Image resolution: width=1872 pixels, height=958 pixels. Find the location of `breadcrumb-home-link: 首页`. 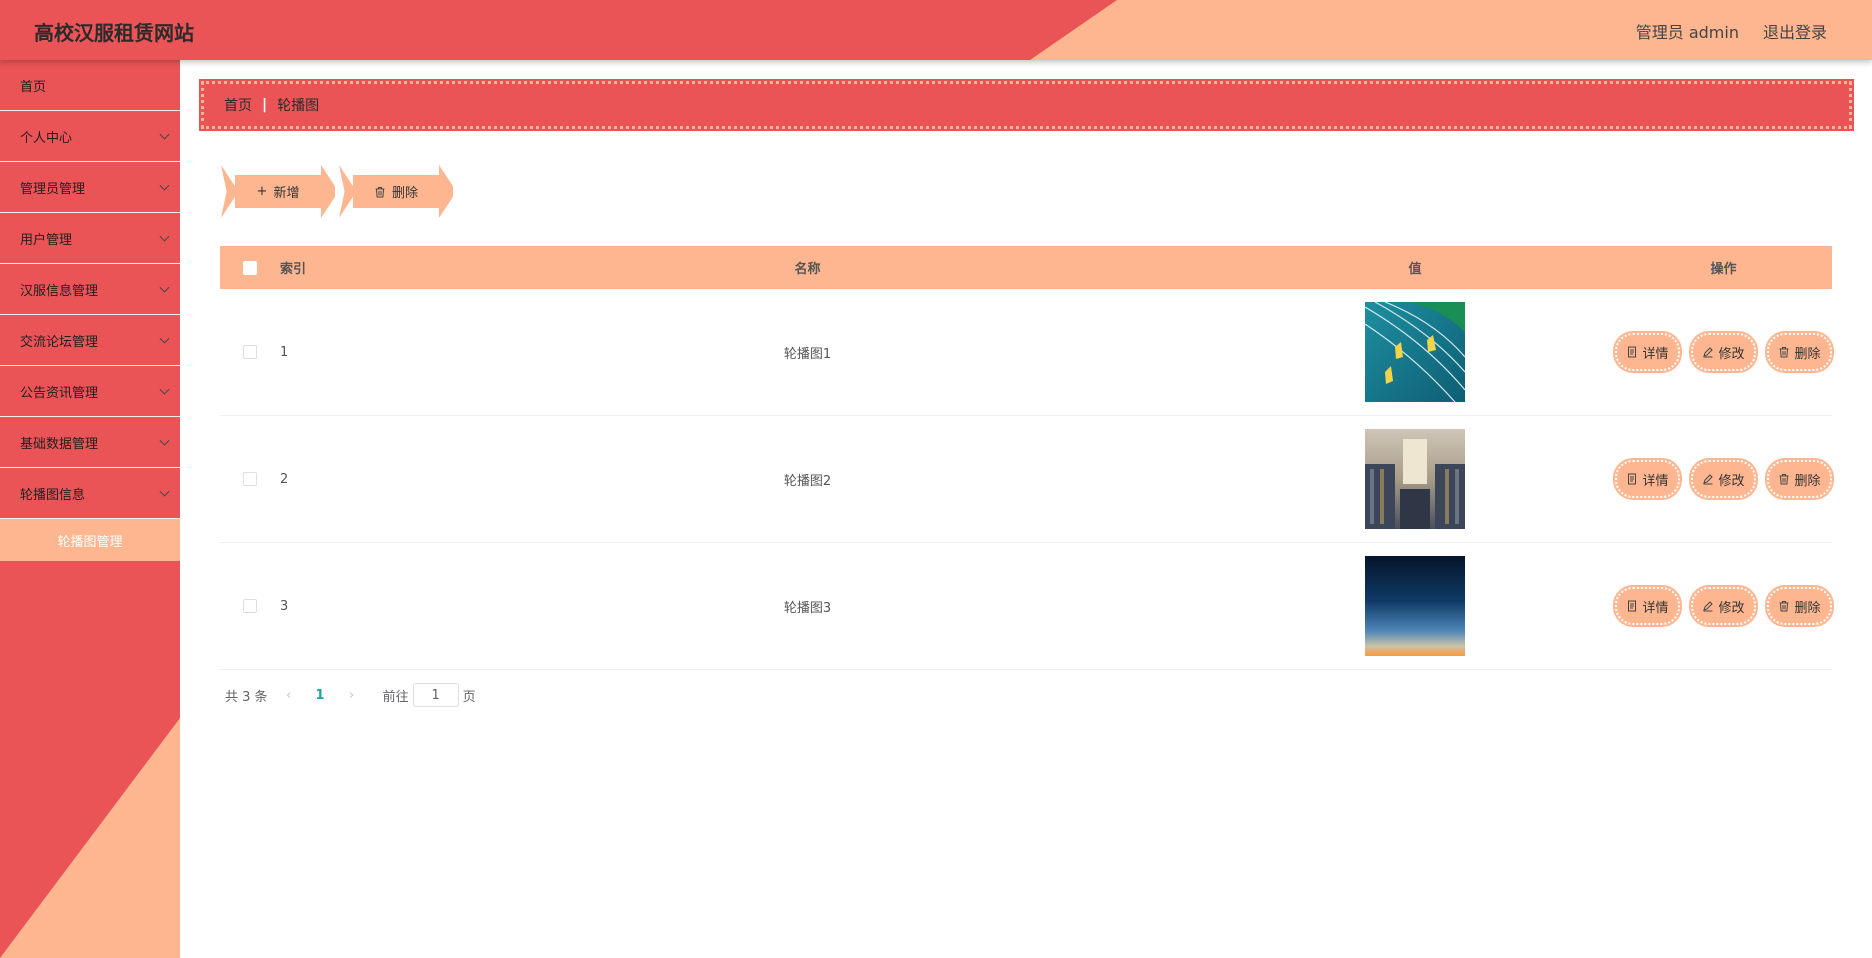

breadcrumb-home-link: 首页 is located at coordinates (238, 105).